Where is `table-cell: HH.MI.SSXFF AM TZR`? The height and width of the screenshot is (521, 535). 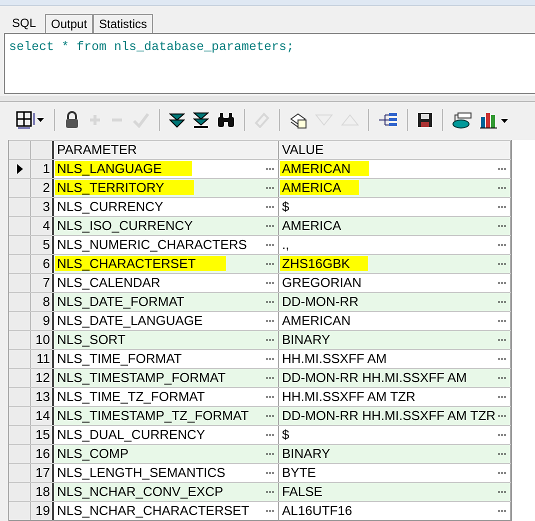
table-cell: HH.MI.SSXFF AM TZR is located at coordinates (395, 397).